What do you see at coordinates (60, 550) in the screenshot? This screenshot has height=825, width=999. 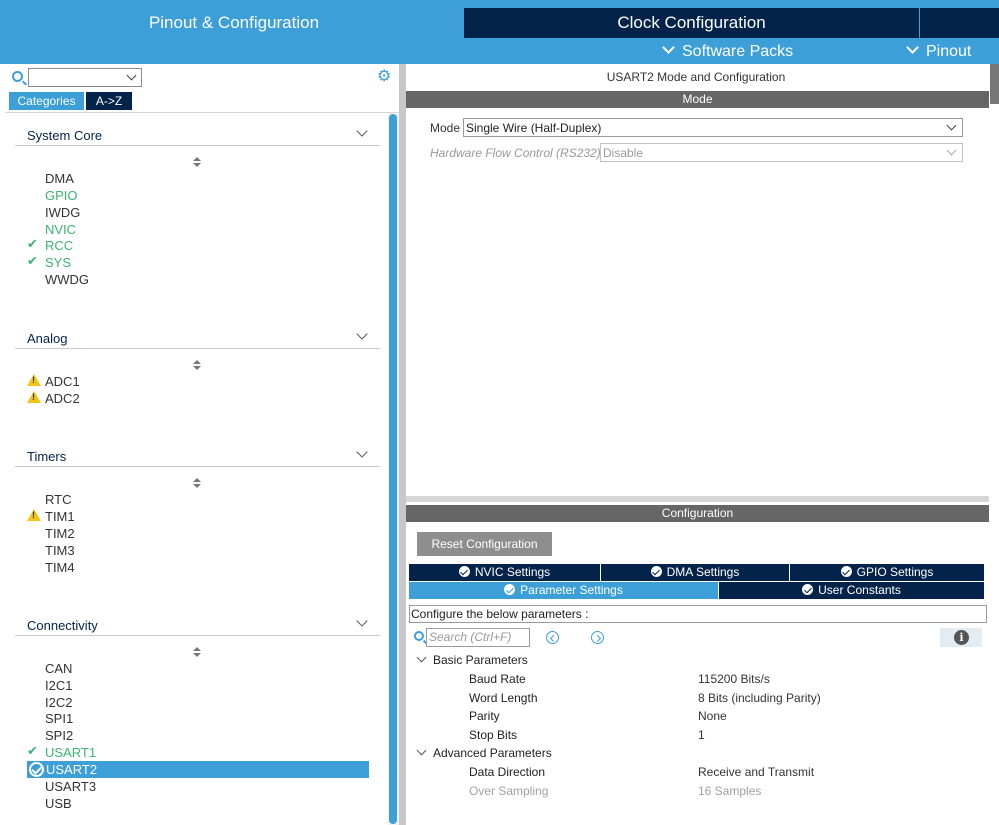 I see `list-item-tim3: TIM3` at bounding box center [60, 550].